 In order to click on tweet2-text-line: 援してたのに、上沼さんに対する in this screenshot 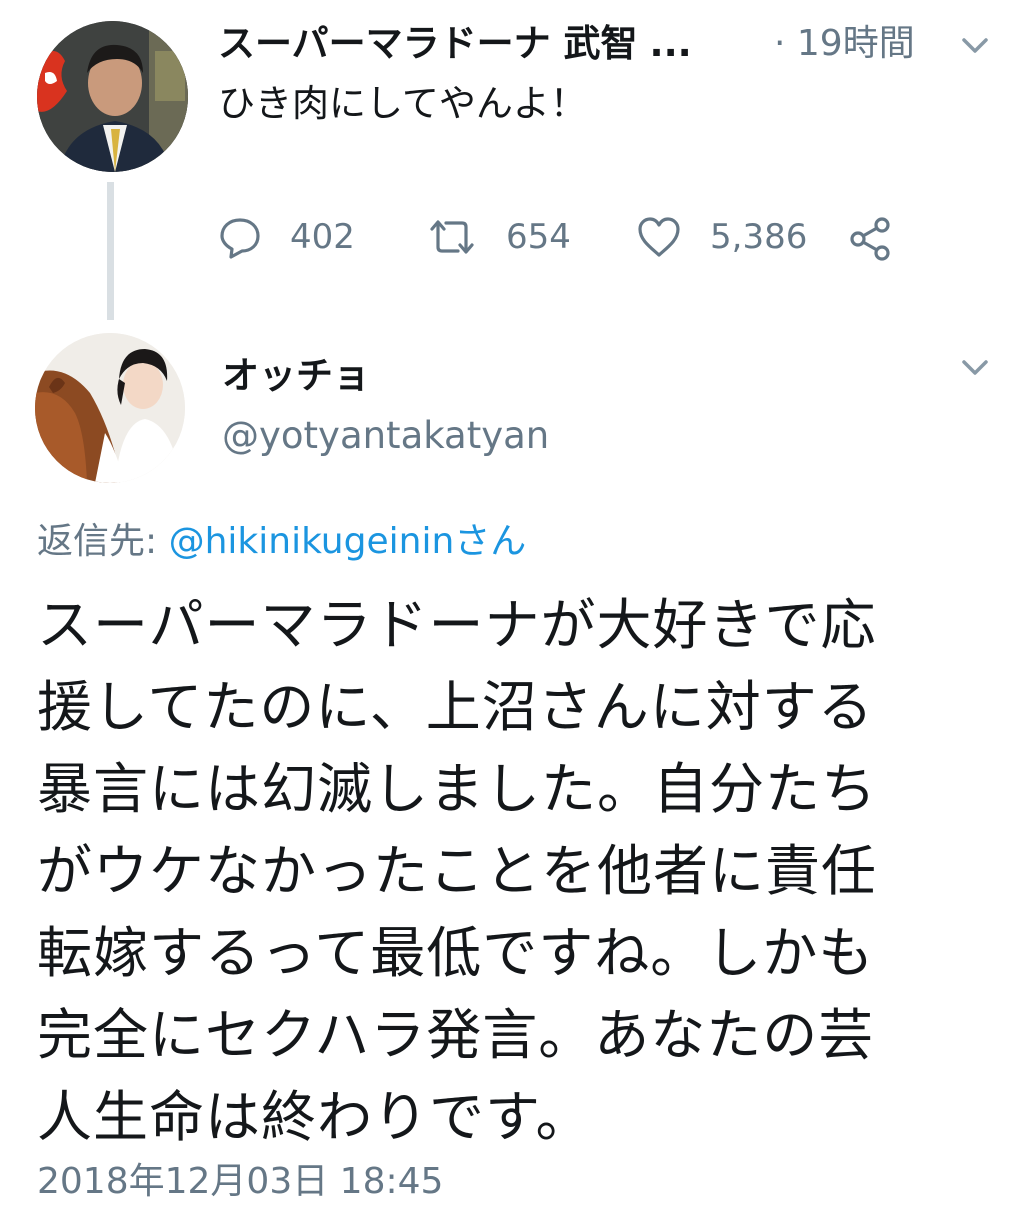, I will do `click(455, 707)`.